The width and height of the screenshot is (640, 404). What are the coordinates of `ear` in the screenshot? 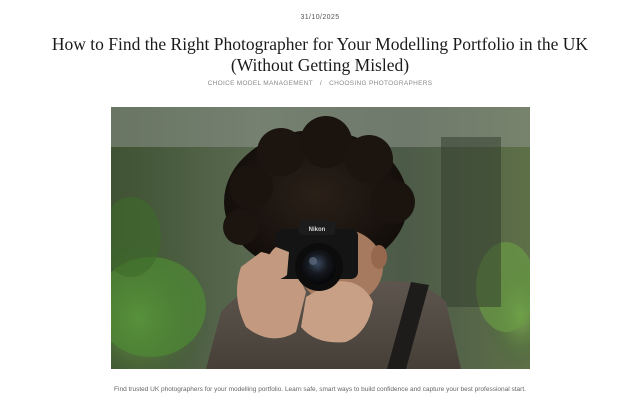 It's located at (379, 257).